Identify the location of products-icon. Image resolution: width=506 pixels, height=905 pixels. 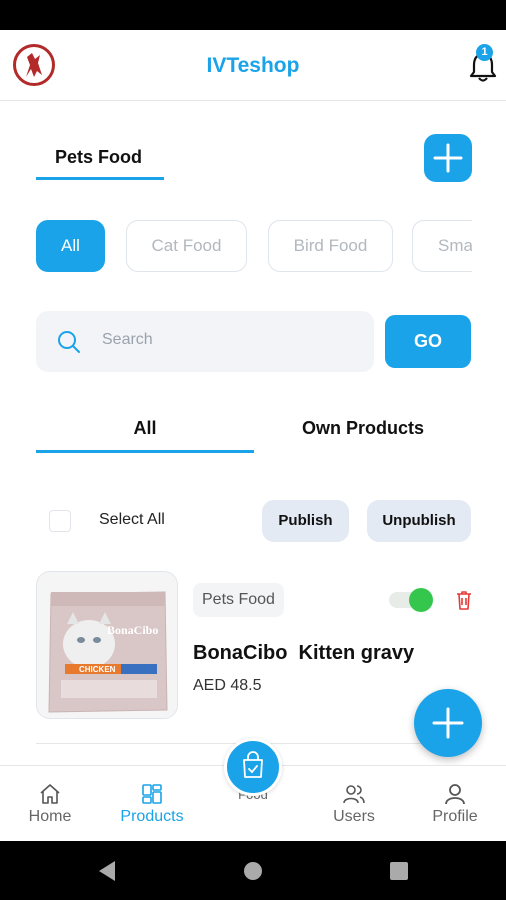
(152, 794).